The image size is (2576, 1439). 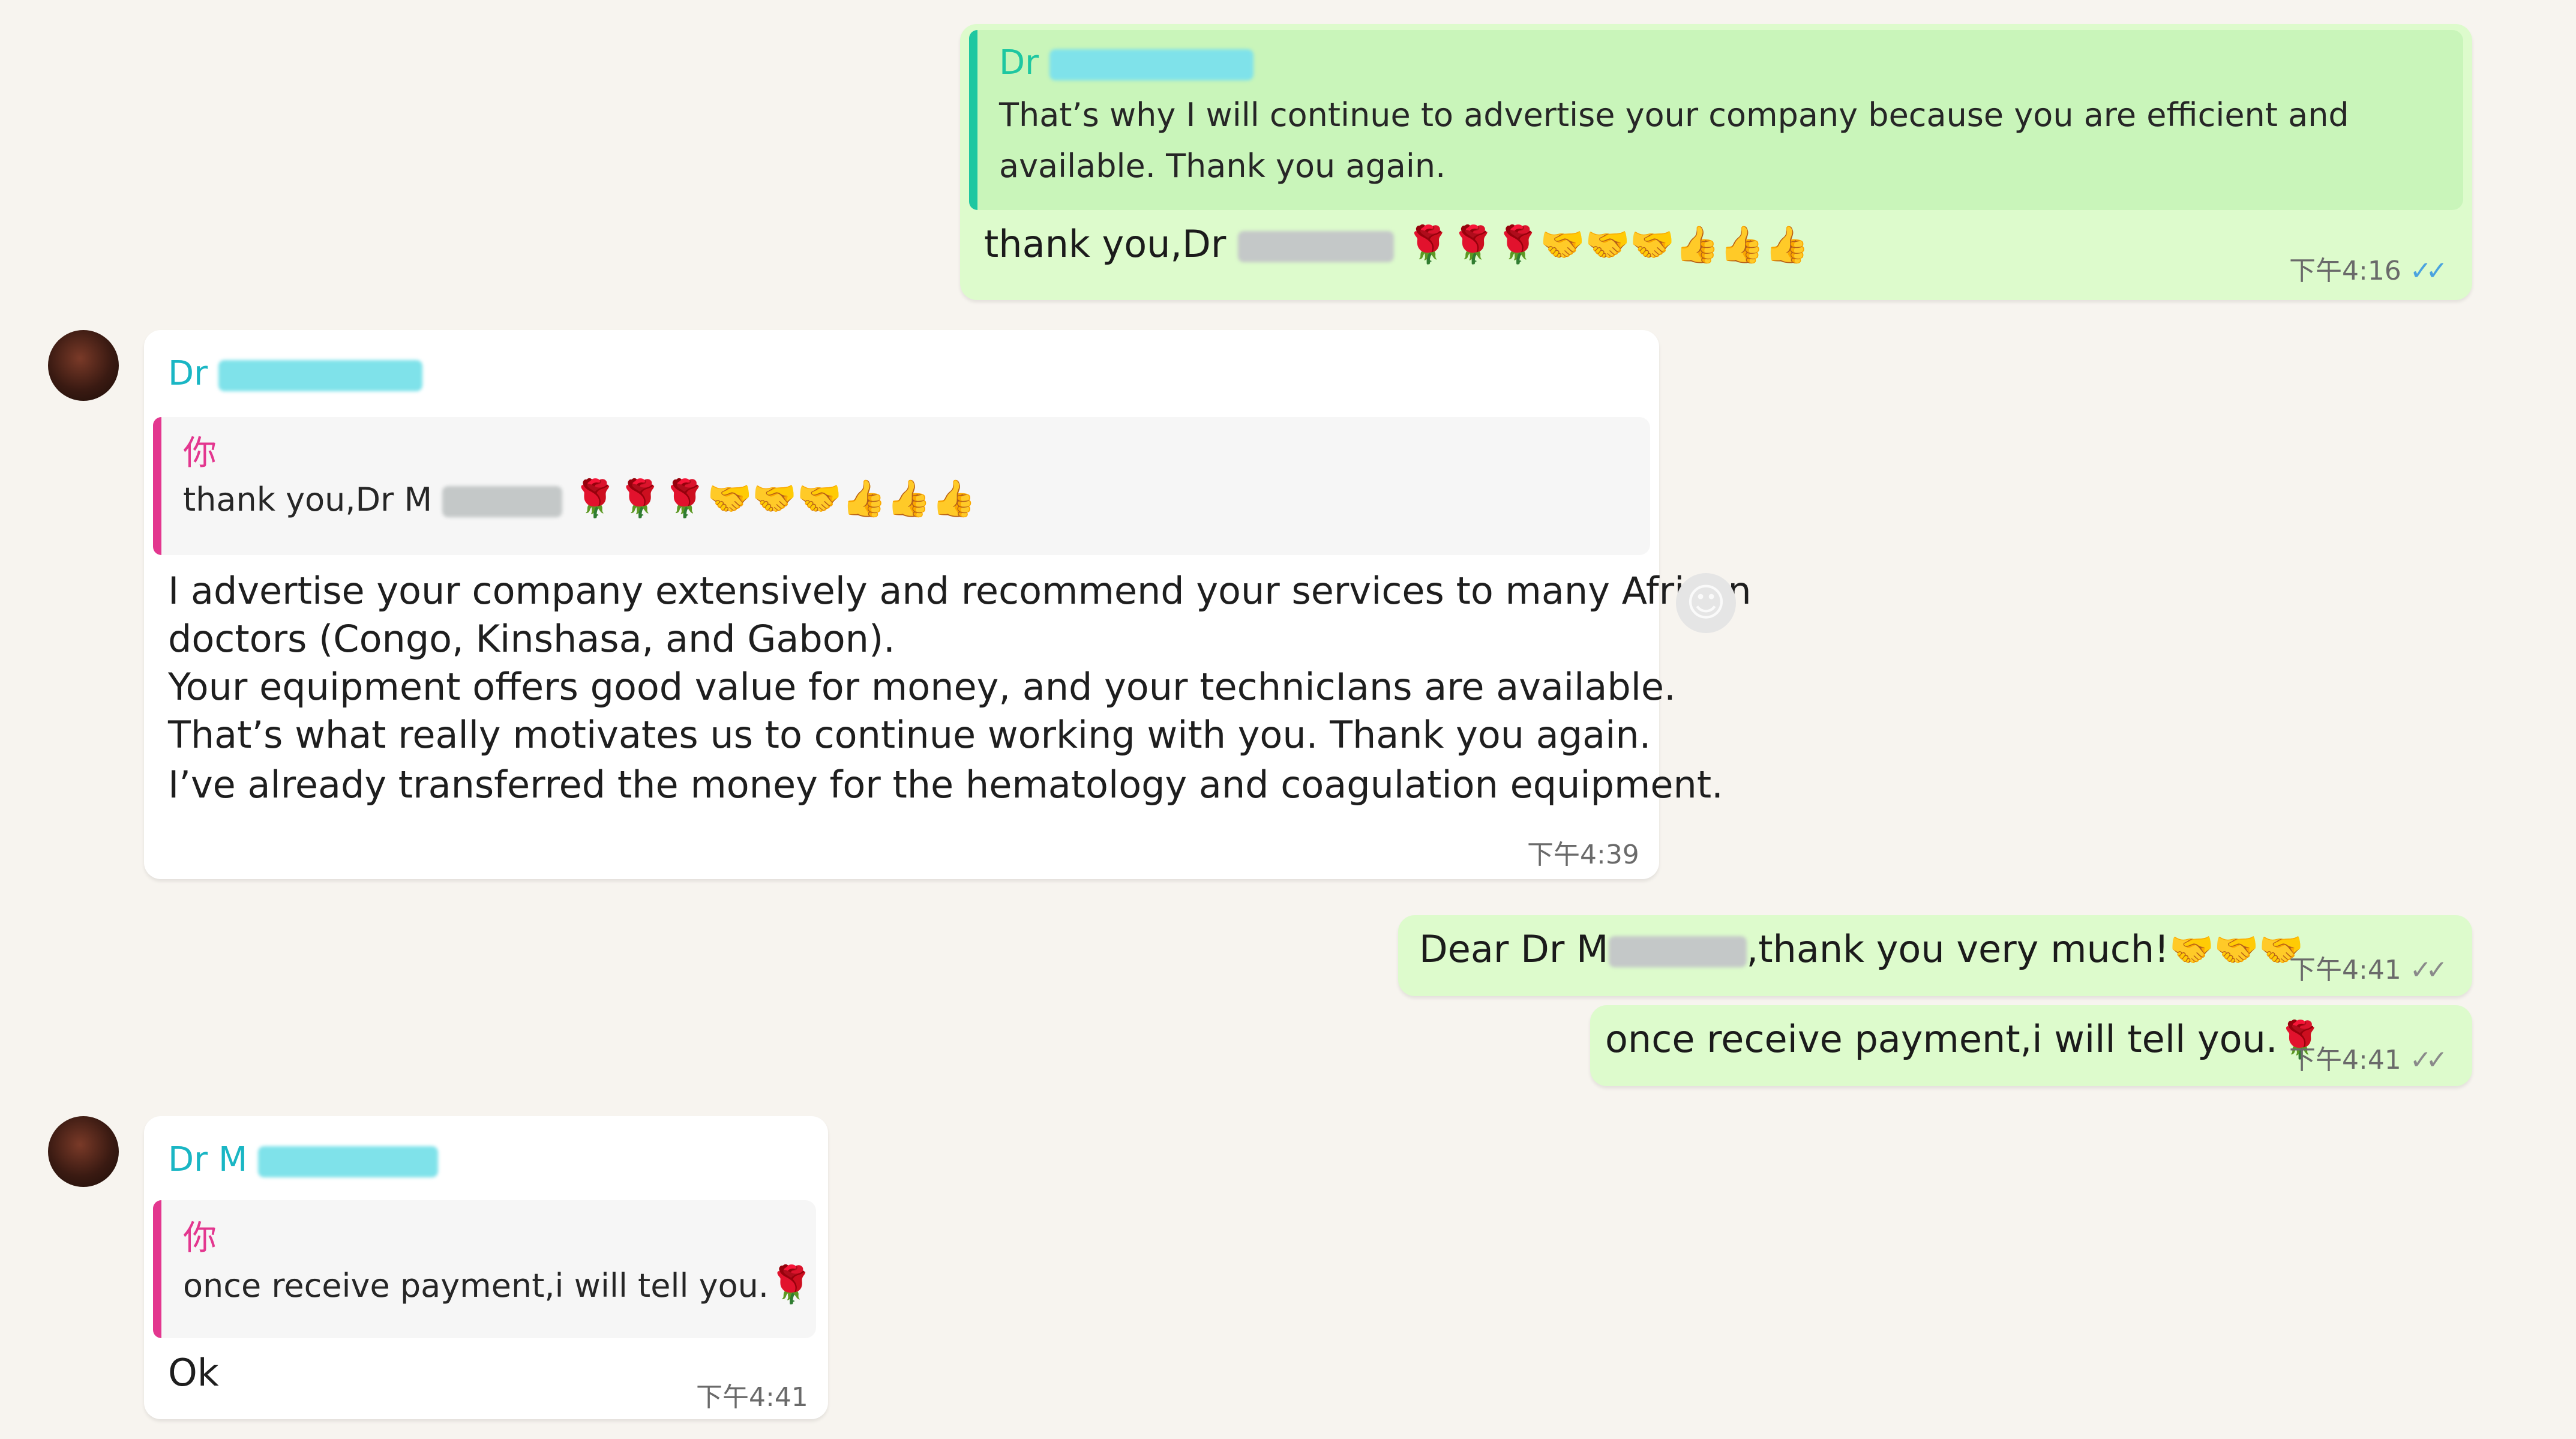 I want to click on message-text-line: doctors (Congo, Kinshasa, and Gabon)., so click(x=531, y=639).